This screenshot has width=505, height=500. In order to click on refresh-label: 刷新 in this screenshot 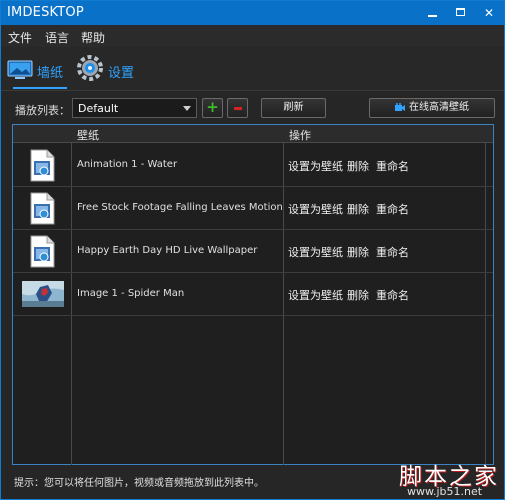, I will do `click(293, 107)`.